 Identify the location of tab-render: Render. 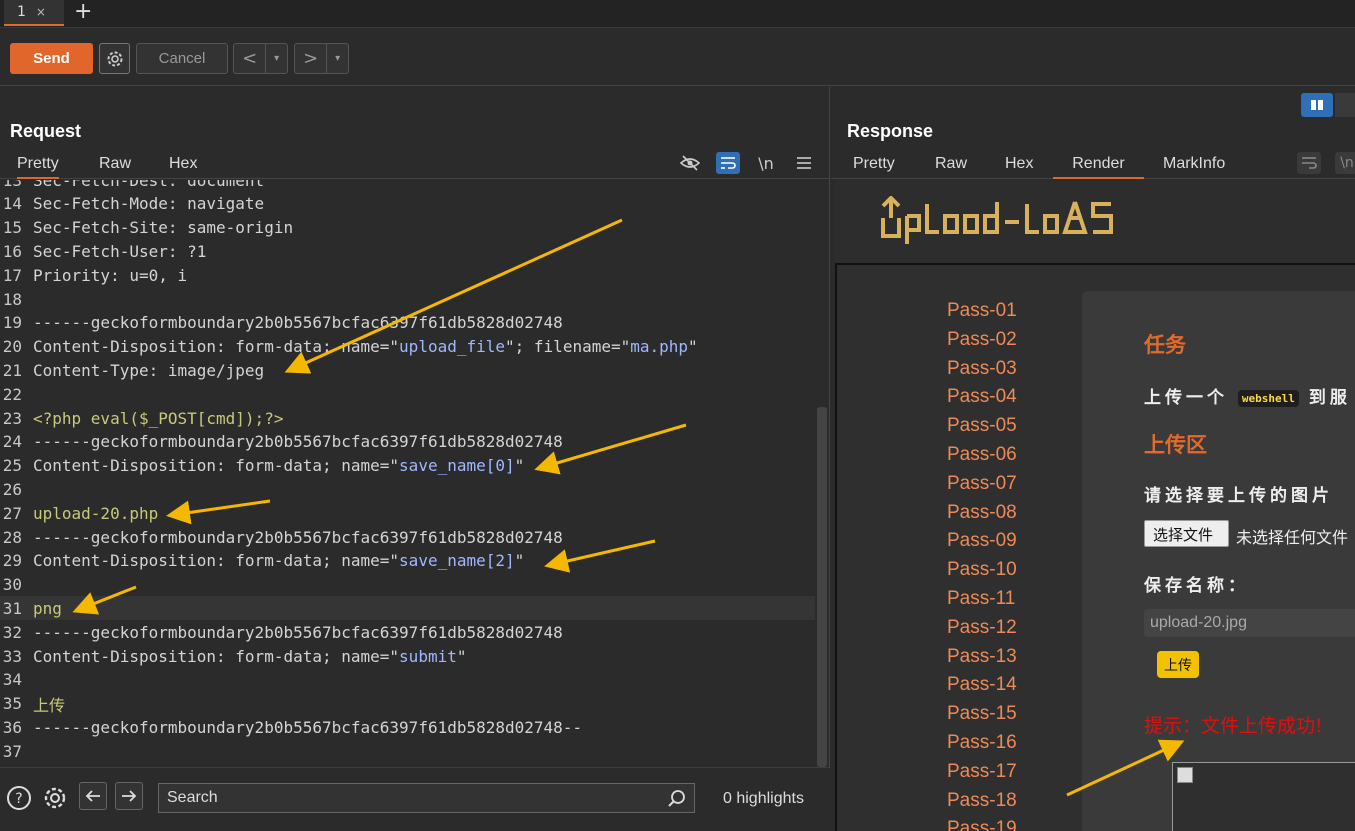
(1098, 167).